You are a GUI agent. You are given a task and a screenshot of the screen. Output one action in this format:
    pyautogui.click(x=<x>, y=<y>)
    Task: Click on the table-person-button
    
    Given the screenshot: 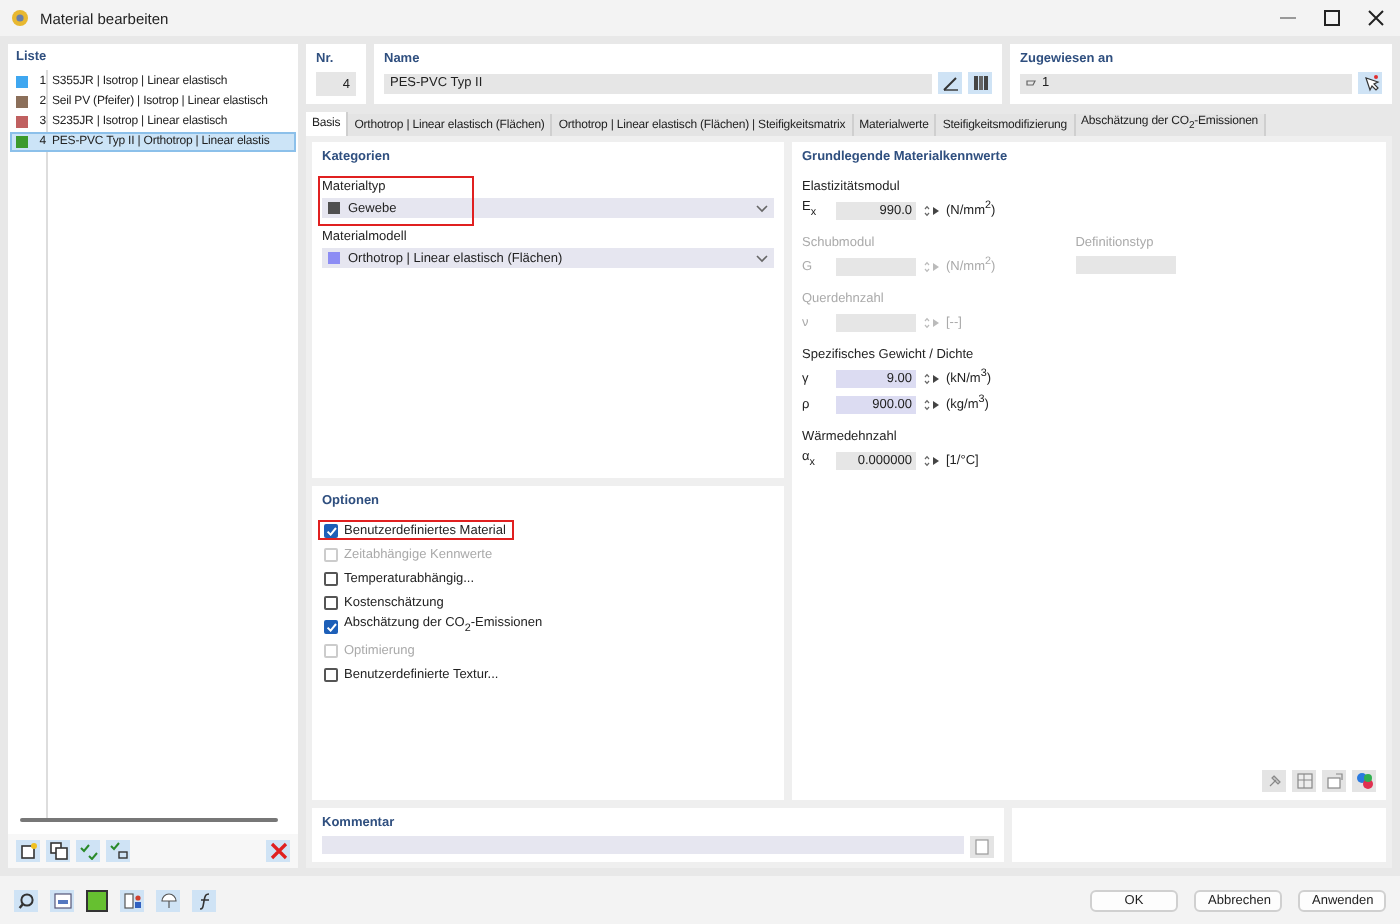 What is the action you would take?
    pyautogui.click(x=132, y=900)
    